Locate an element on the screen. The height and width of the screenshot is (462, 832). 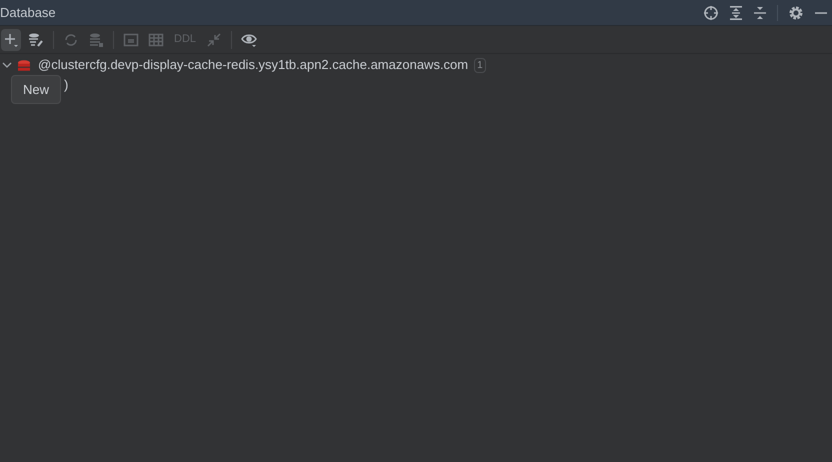
stack-icon is located at coordinates (24, 65).